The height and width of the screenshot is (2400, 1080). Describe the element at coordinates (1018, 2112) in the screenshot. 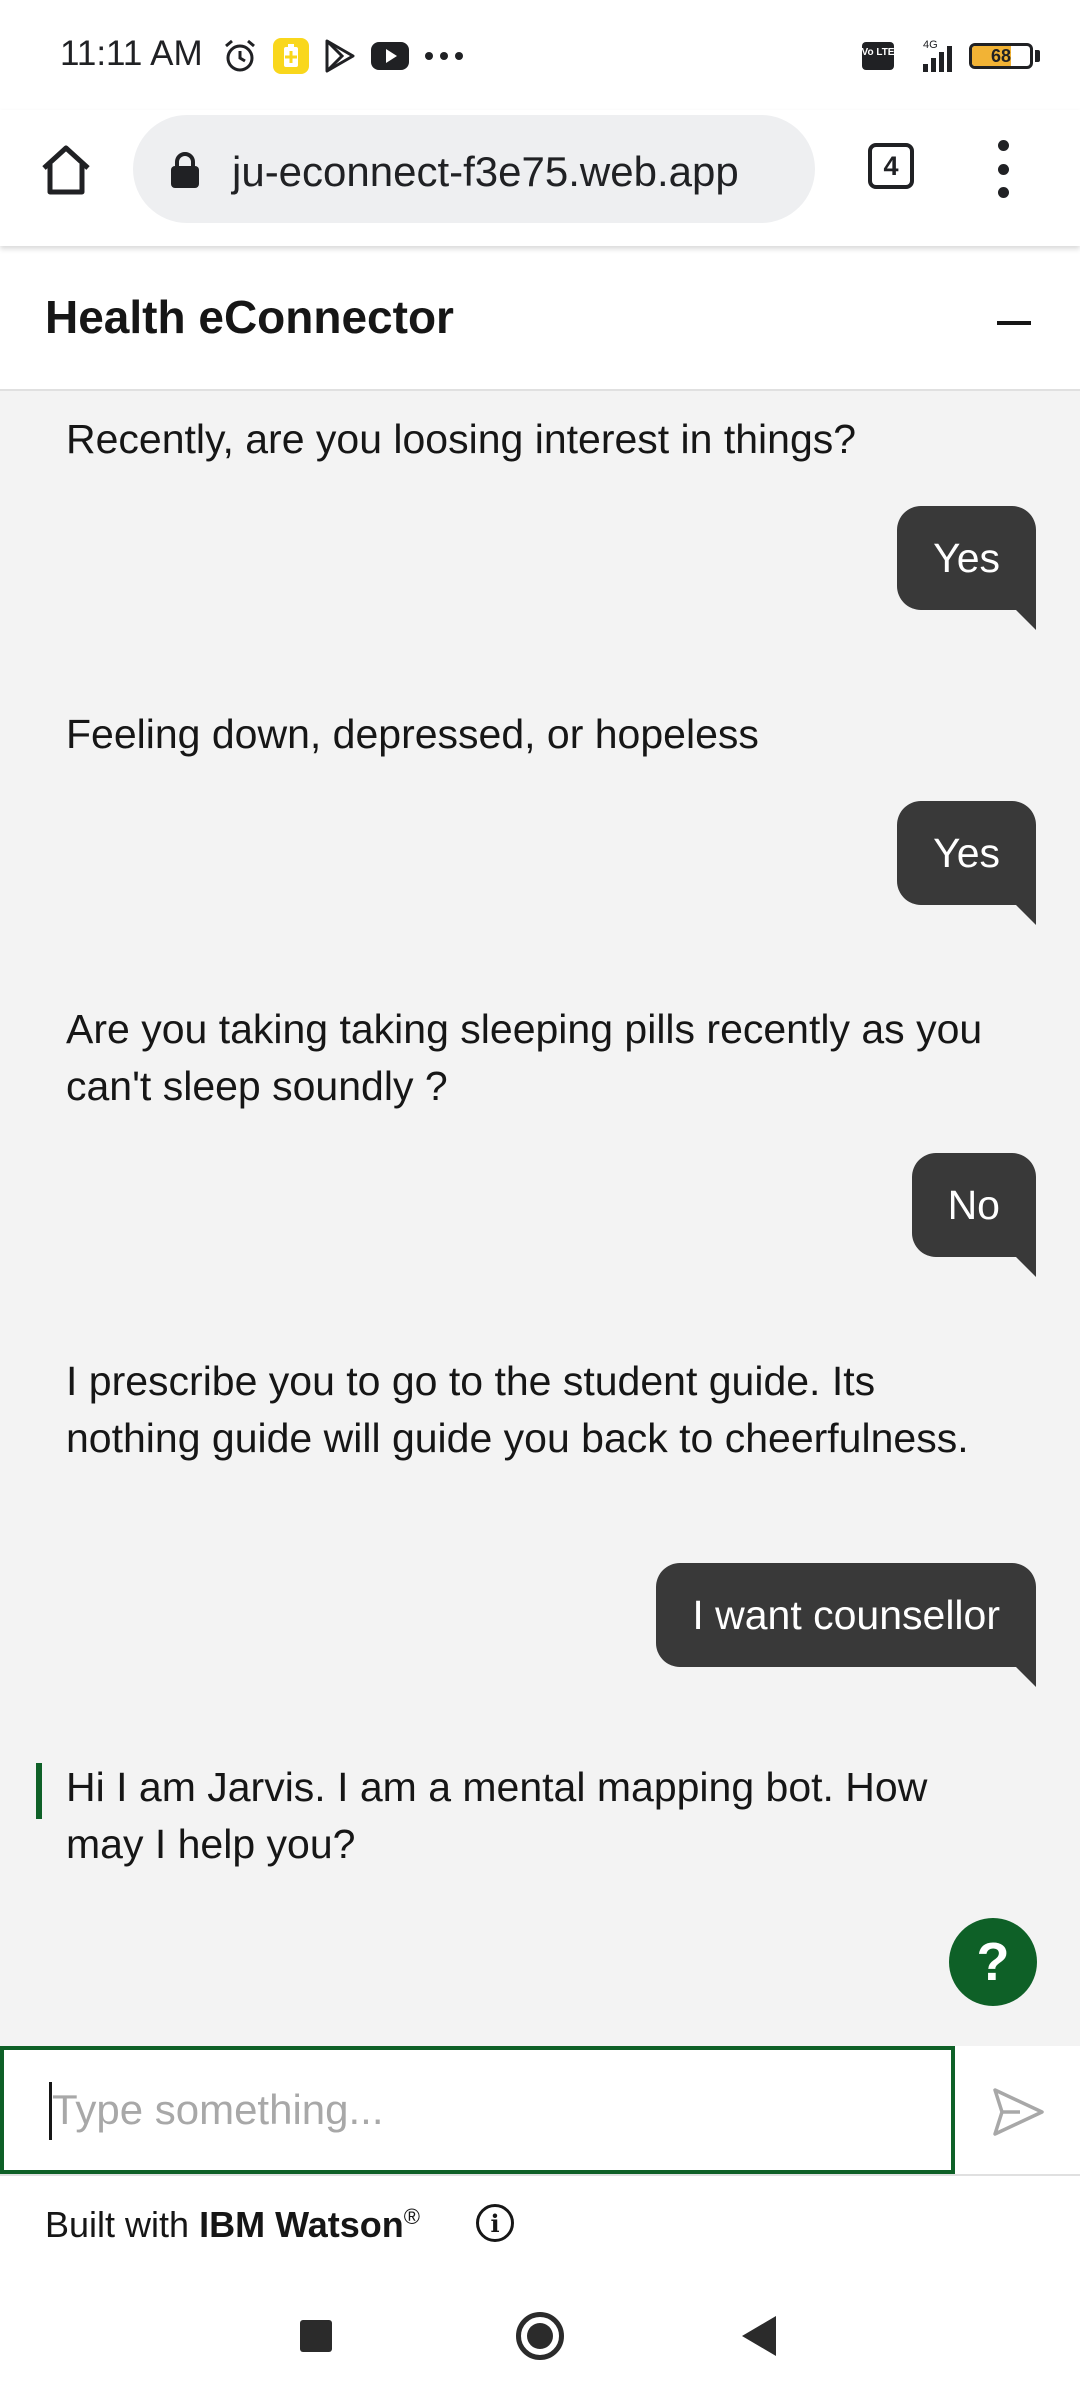

I see `send-icon` at that location.